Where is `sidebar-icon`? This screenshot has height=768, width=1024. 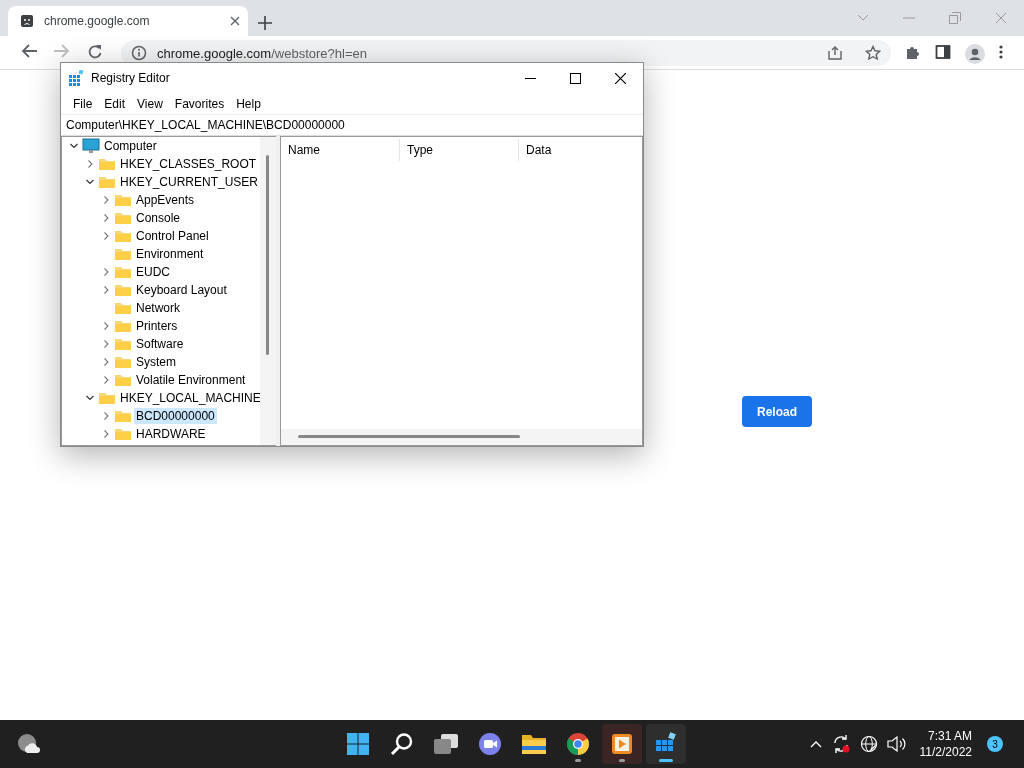
sidebar-icon is located at coordinates (943, 52).